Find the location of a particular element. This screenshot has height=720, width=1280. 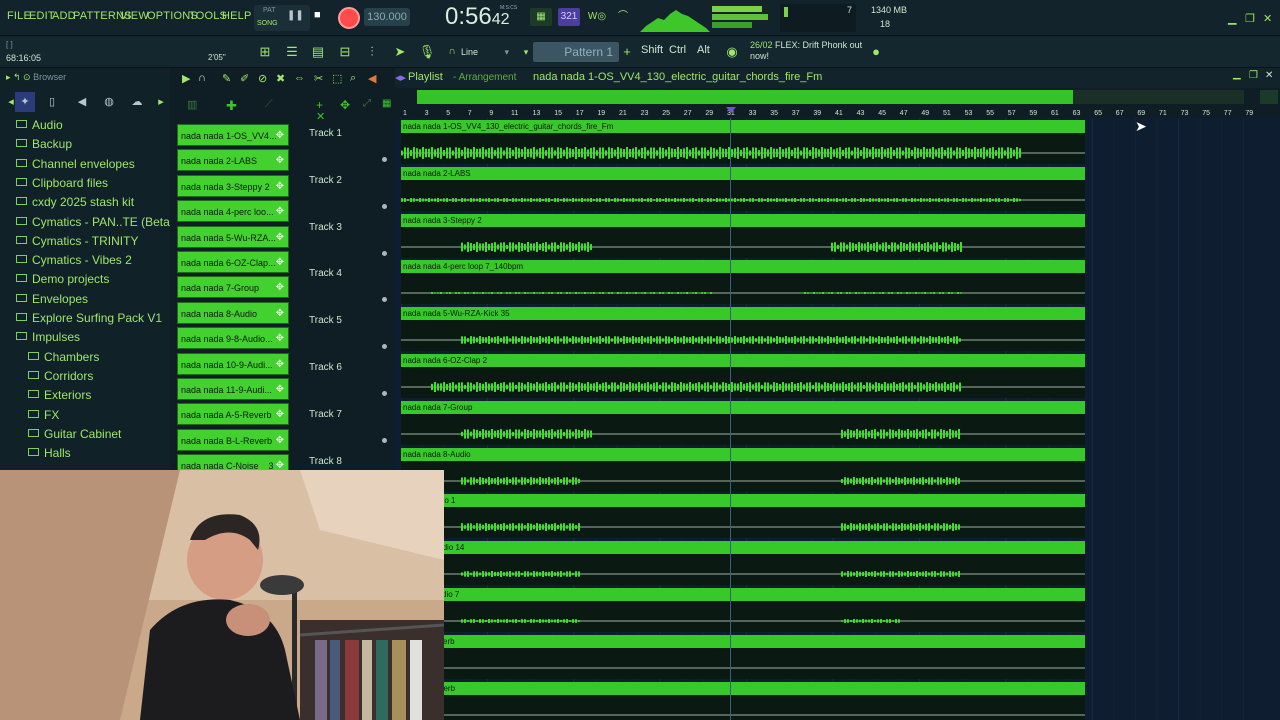

audio-clip: da 11-9-Audio 7 is located at coordinates (743, 610).